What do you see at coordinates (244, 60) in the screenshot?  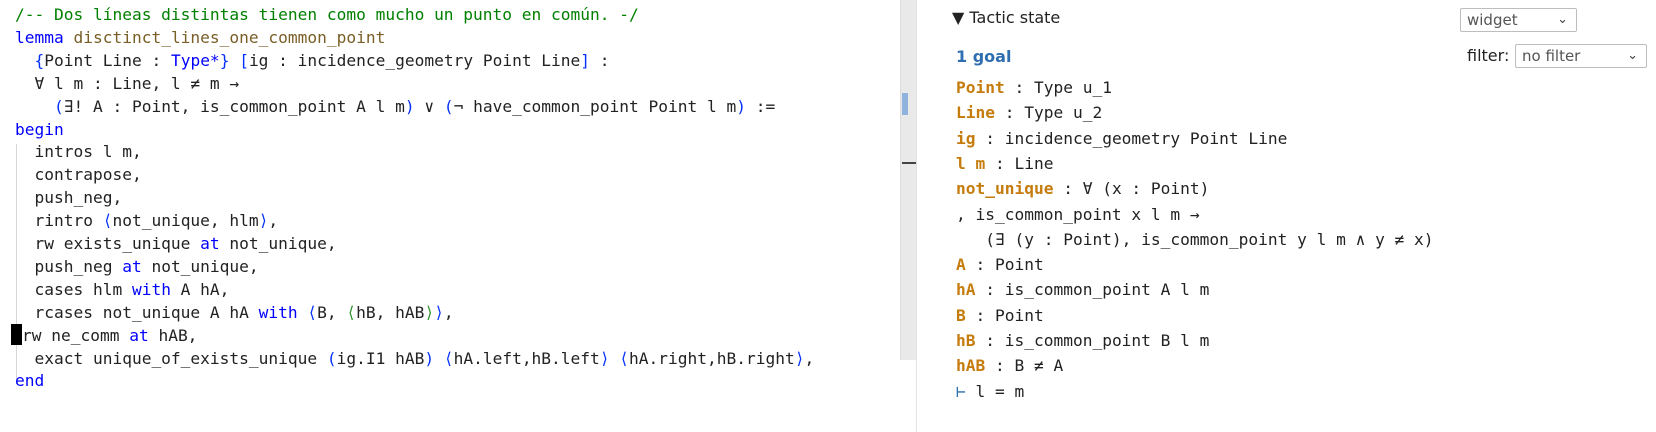 I see `code-token: [` at bounding box center [244, 60].